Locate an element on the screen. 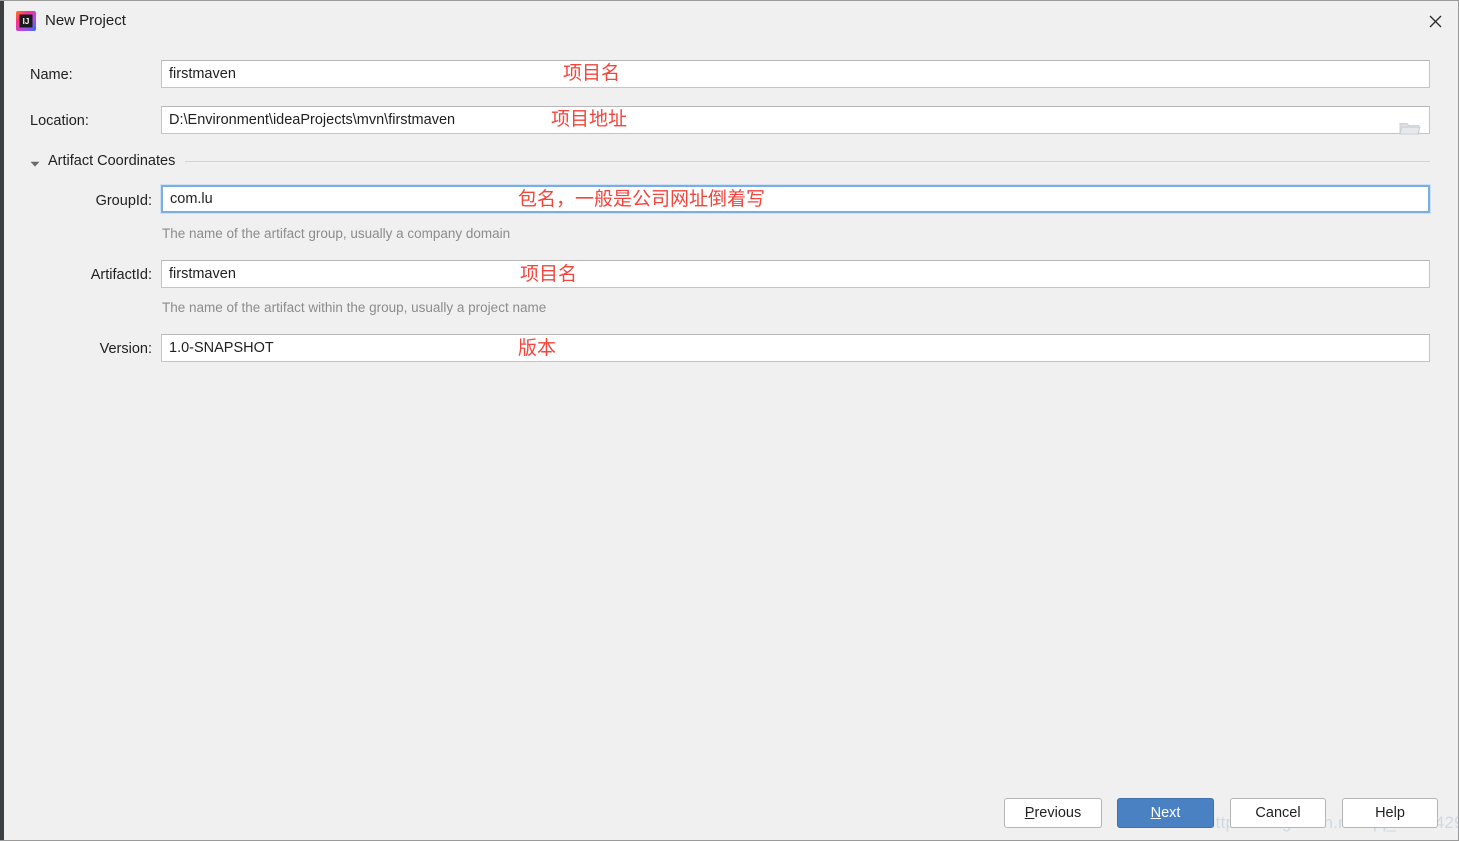 Image resolution: width=1459 pixels, height=841 pixels. group-id-label: GroupId: is located at coordinates (123, 201).